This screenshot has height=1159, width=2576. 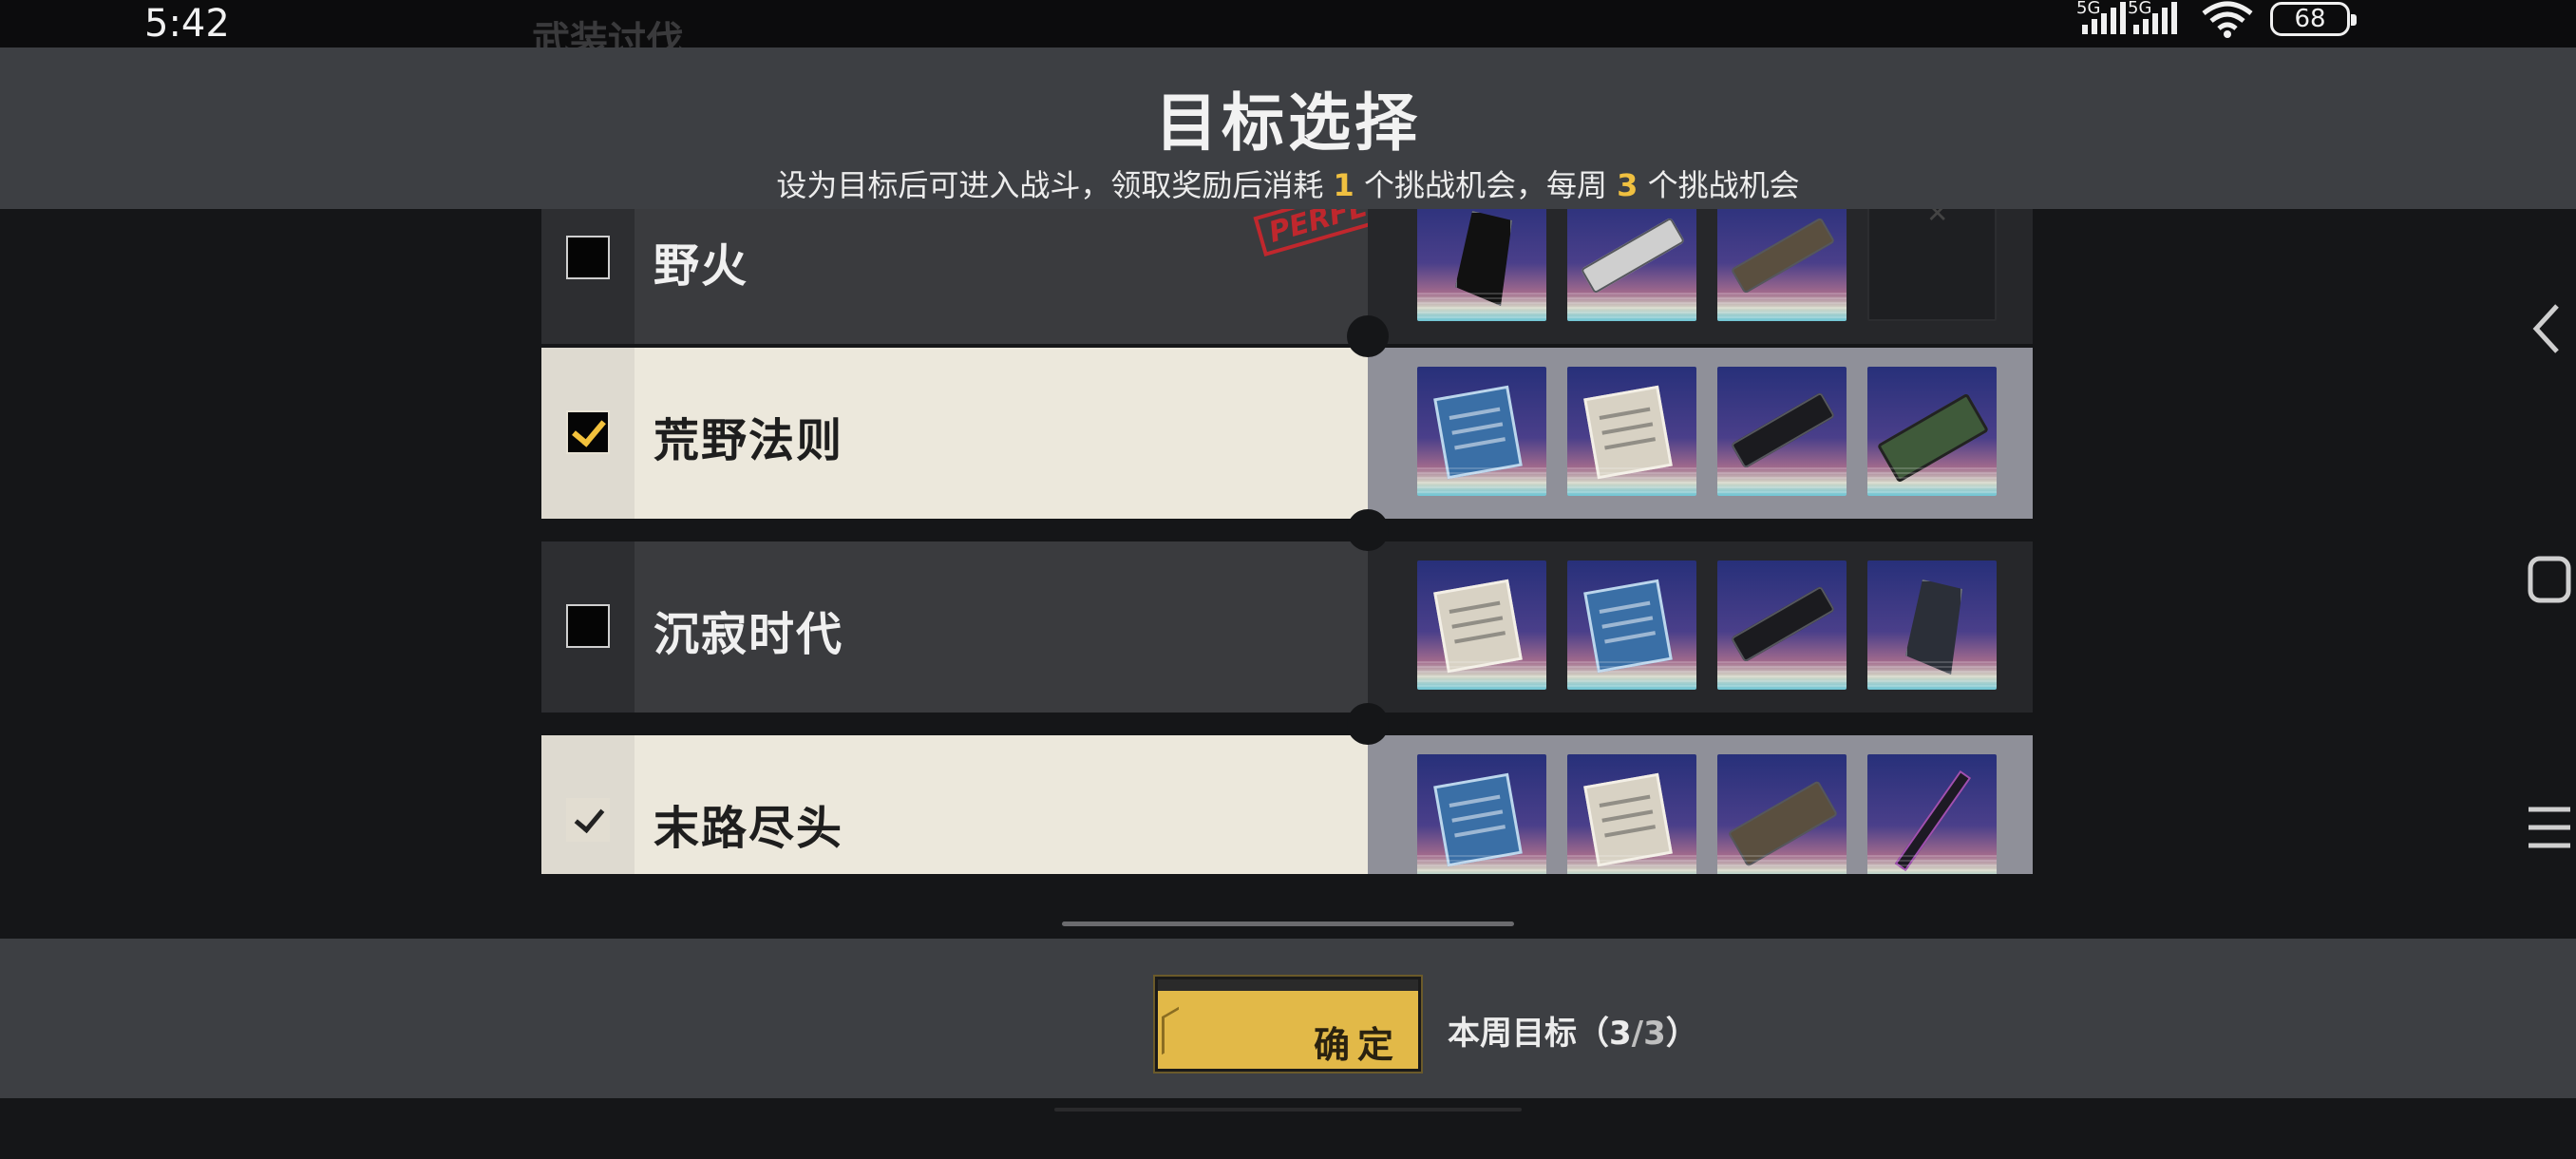 What do you see at coordinates (1723, 185) in the screenshot?
I see `subtitle-text-end: 个挑战机会` at bounding box center [1723, 185].